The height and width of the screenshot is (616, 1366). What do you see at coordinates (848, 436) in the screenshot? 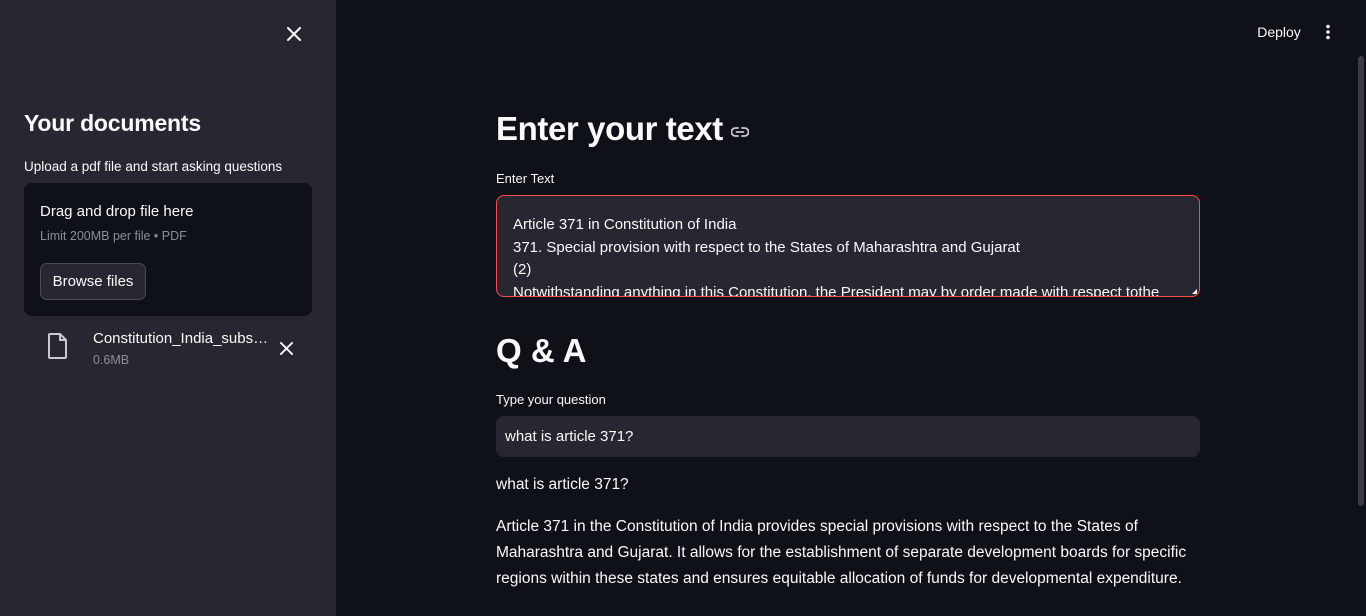
I see `question-input: what is article 371?` at bounding box center [848, 436].